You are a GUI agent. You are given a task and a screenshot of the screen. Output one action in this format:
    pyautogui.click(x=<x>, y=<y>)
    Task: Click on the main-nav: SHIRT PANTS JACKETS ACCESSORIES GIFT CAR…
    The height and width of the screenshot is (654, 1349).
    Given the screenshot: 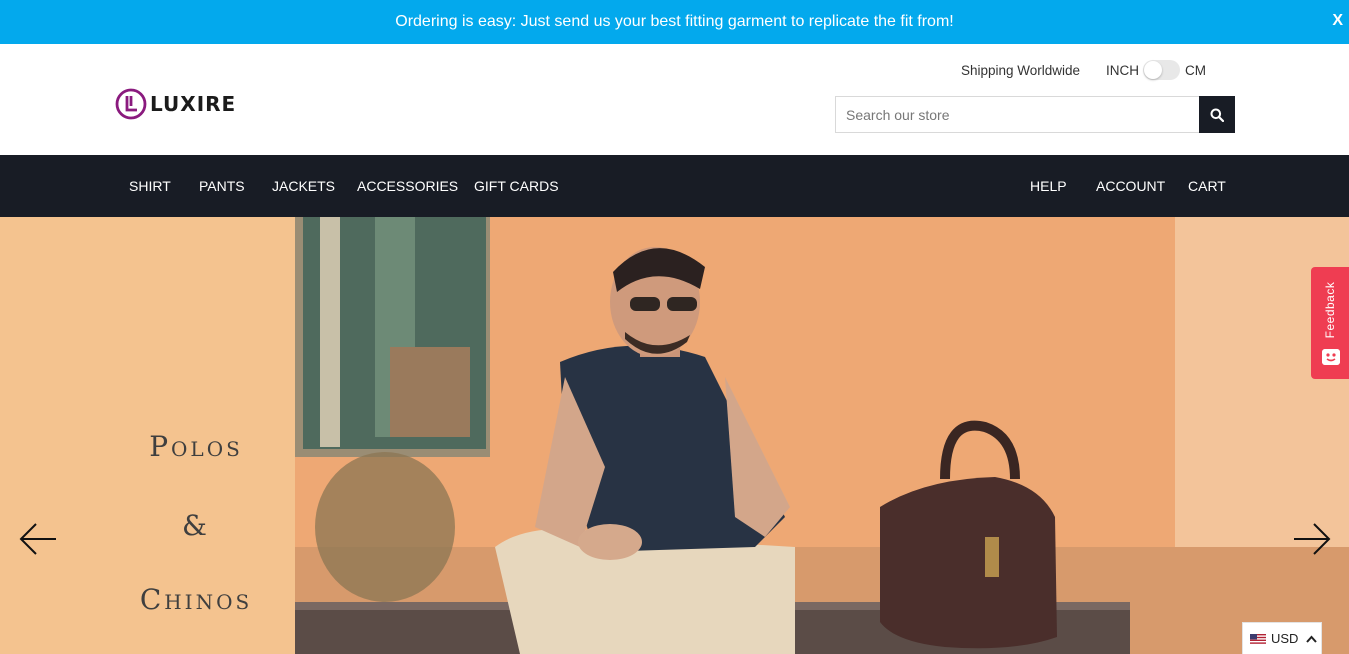 What is the action you would take?
    pyautogui.click(x=674, y=186)
    